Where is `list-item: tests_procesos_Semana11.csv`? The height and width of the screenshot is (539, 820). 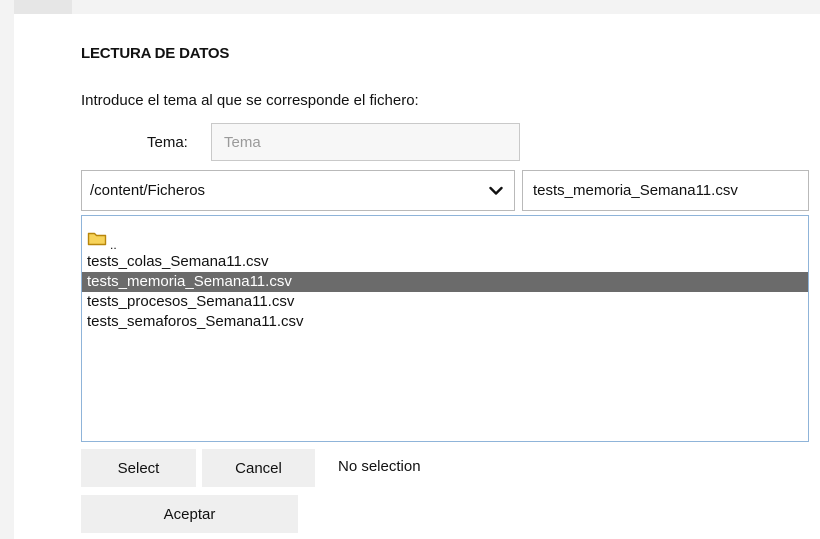 list-item: tests_procesos_Semana11.csv is located at coordinates (445, 302).